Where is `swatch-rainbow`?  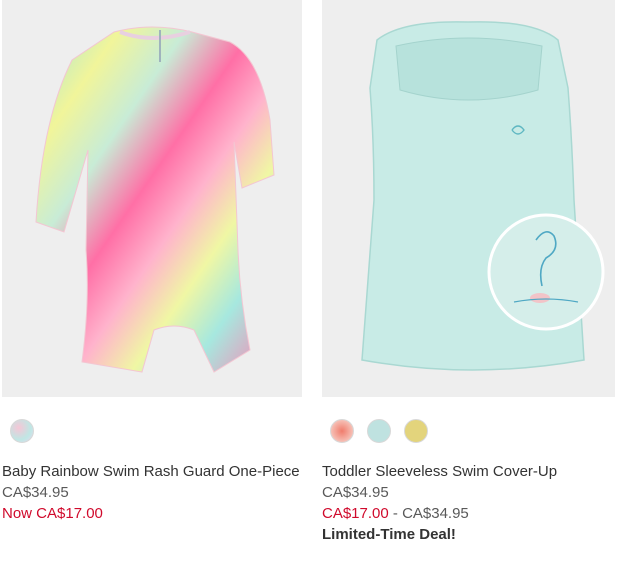
swatch-rainbow is located at coordinates (22, 431).